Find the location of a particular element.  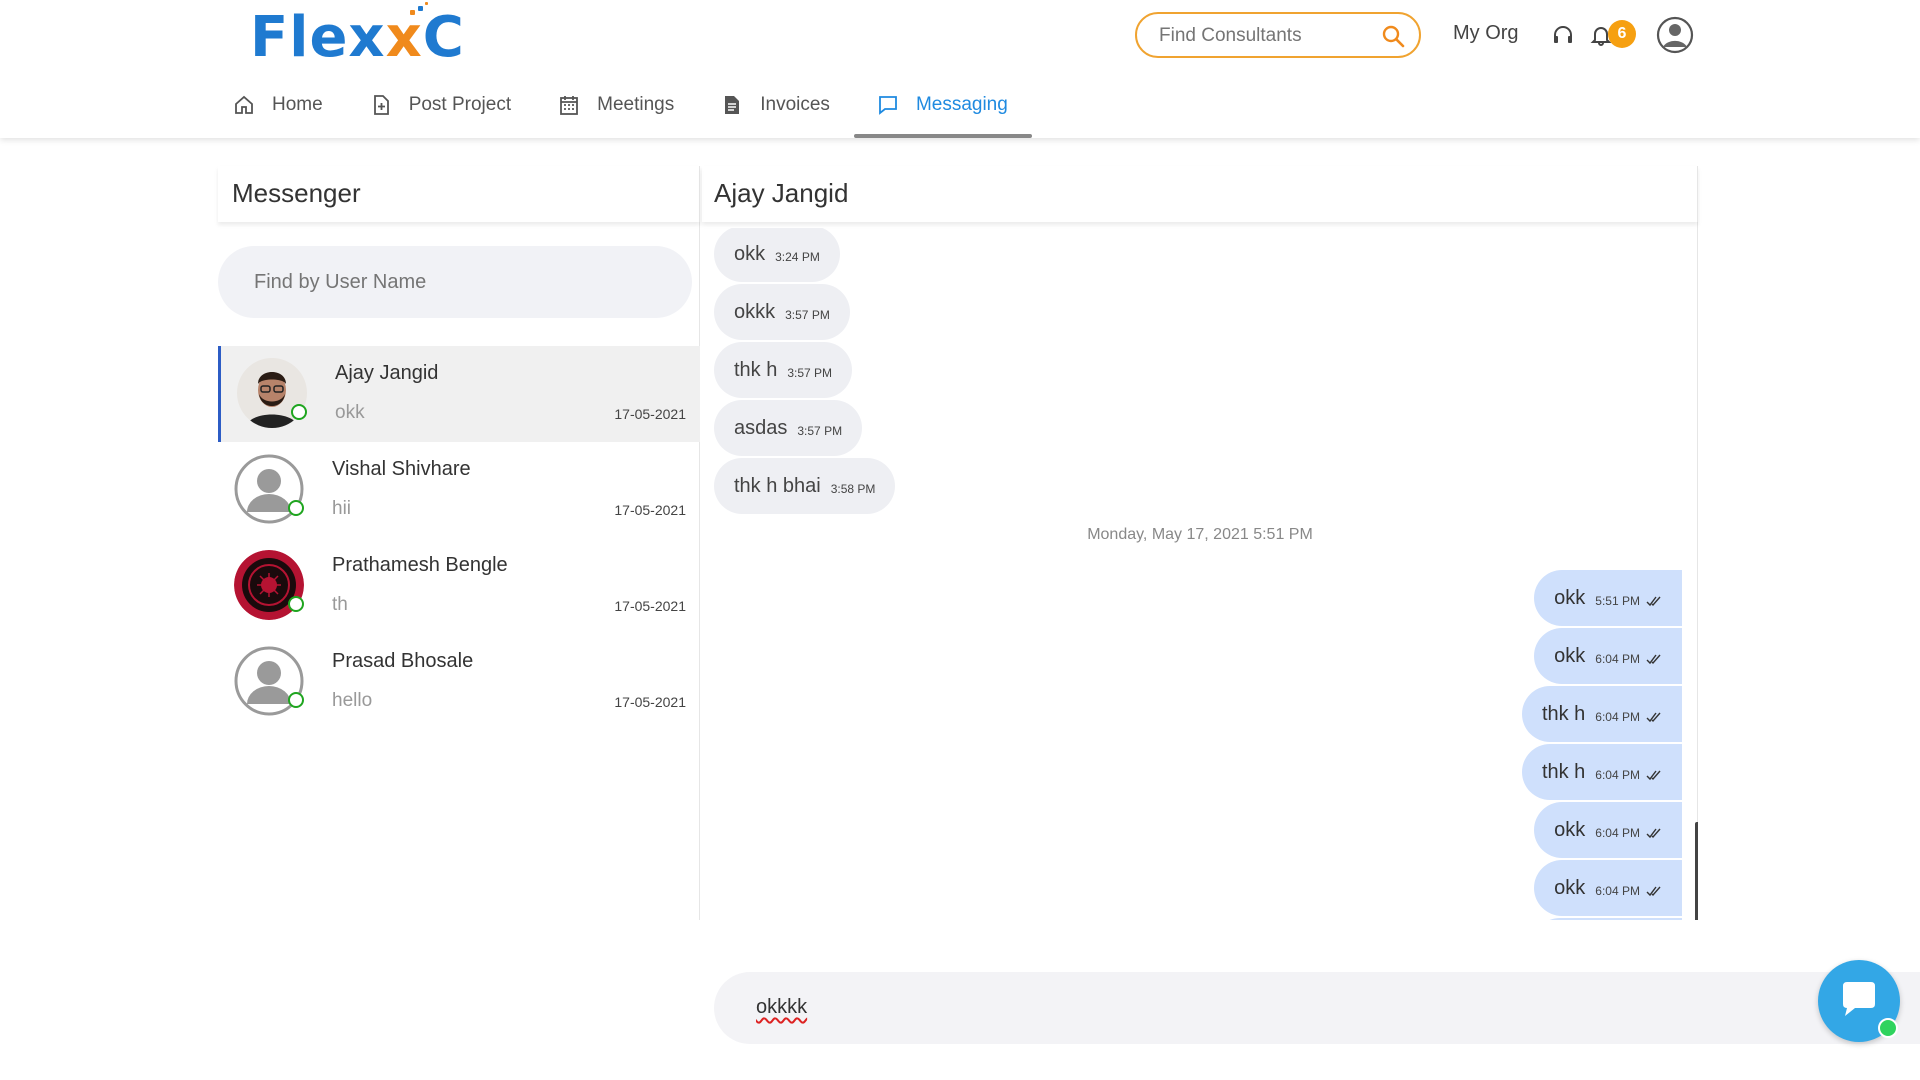

contact-item: Vishal Shivhare hii 17-05-2021 is located at coordinates (459, 490).